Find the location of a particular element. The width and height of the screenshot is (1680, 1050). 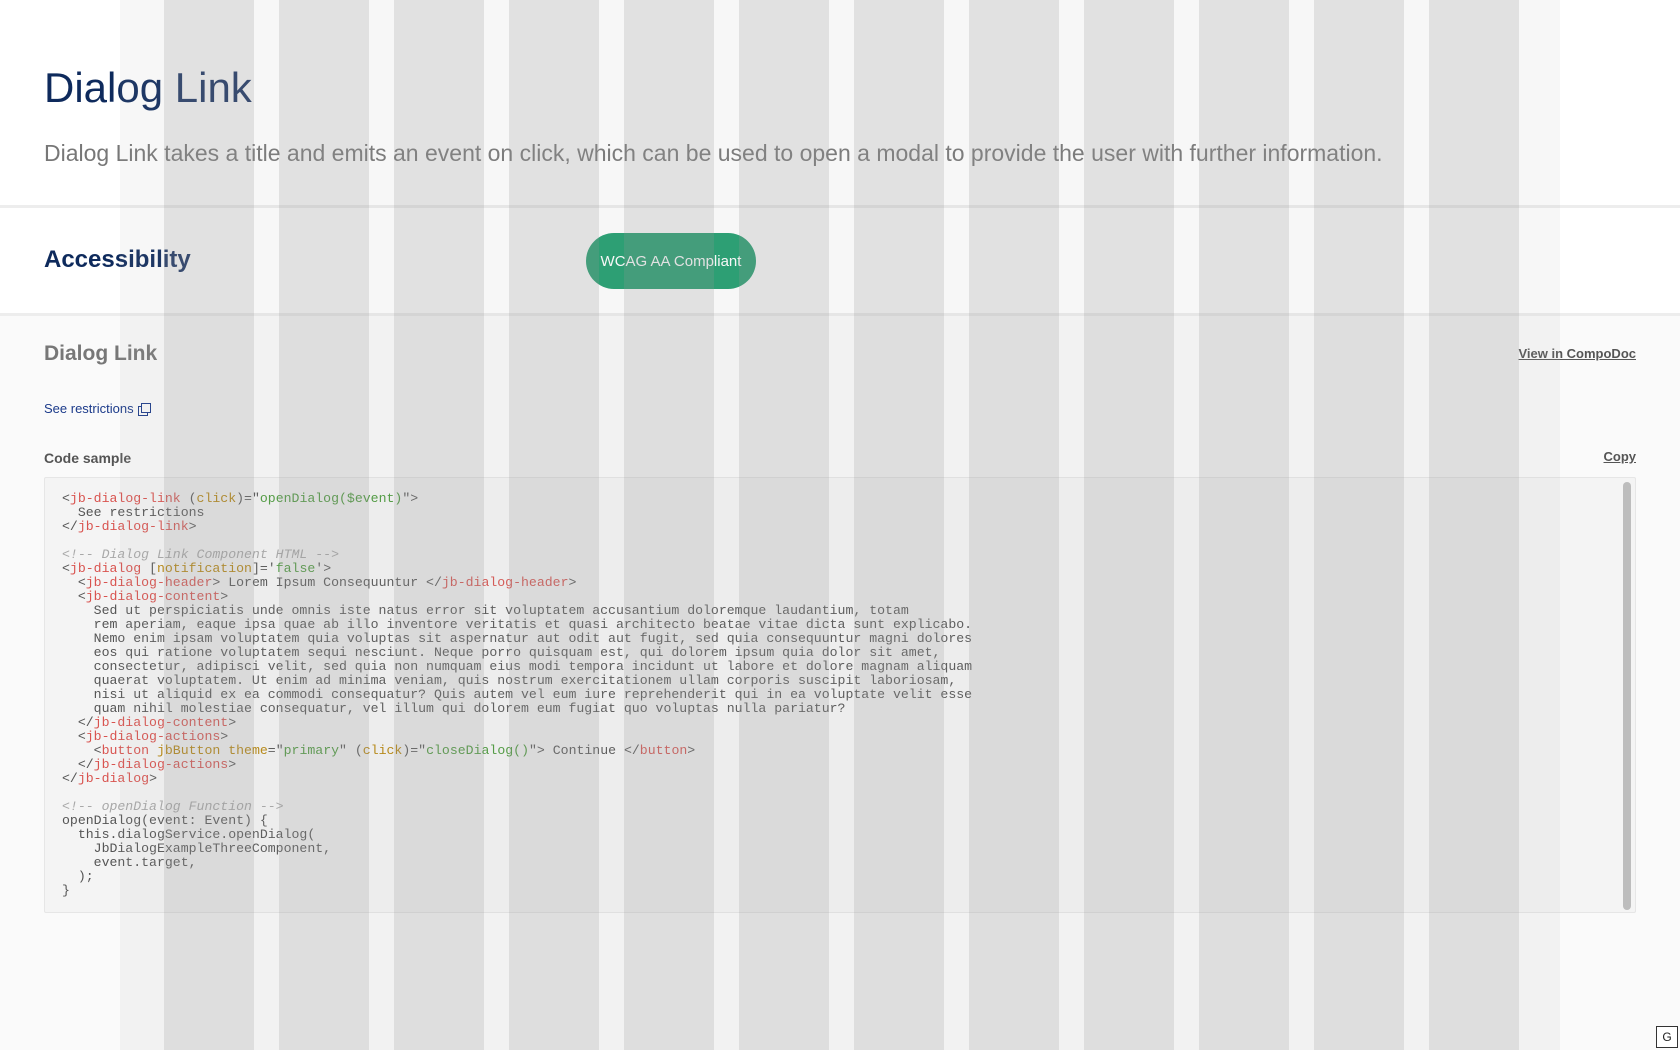

code-token: jb-dialog-header is located at coordinates (505, 582).